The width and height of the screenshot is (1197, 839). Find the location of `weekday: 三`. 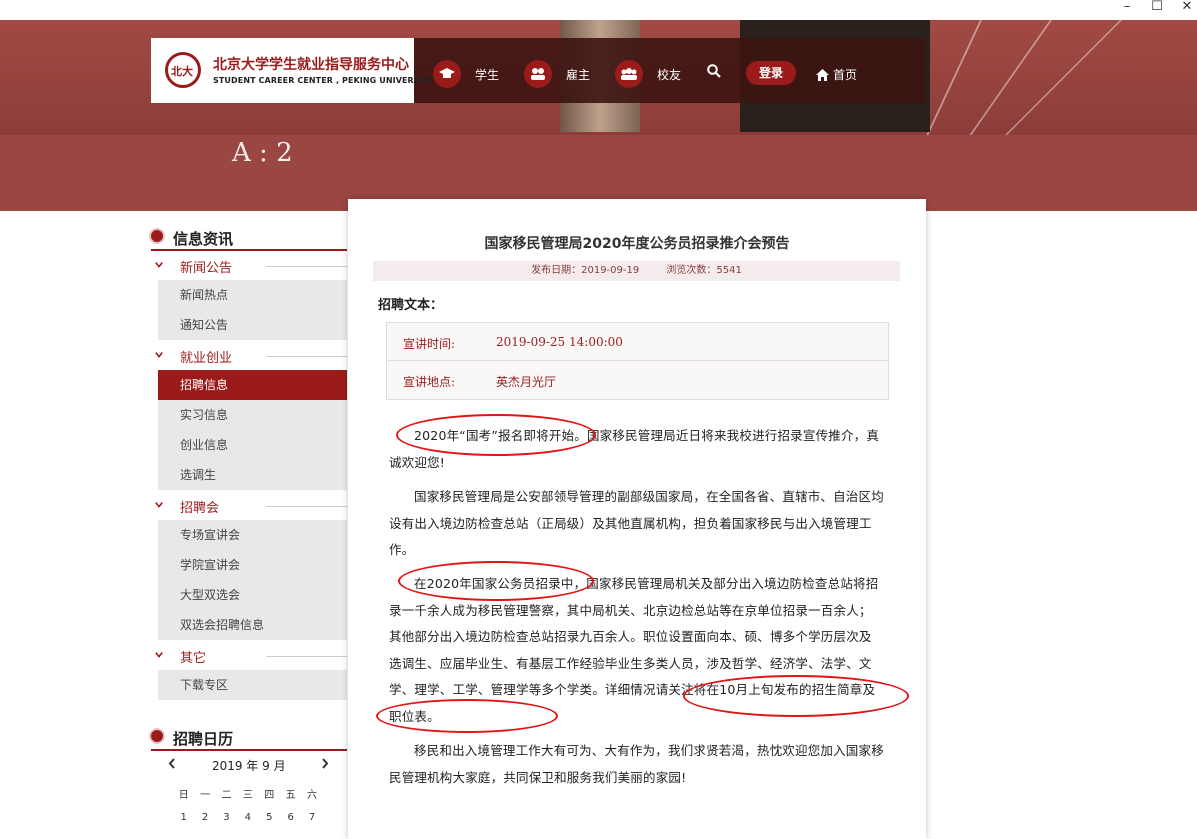

weekday: 三 is located at coordinates (247, 795).